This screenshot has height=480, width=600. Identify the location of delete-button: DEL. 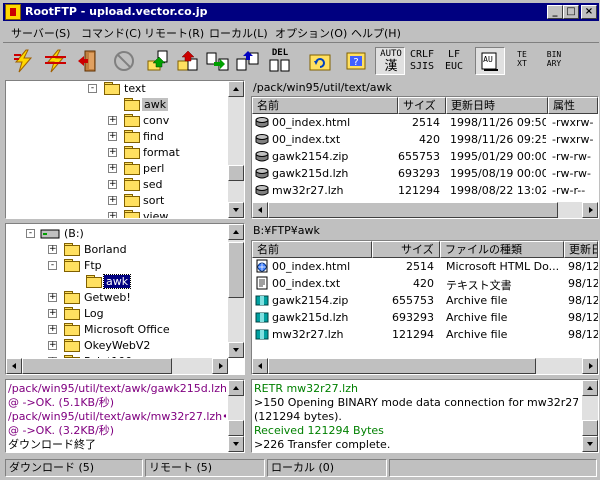
(280, 61).